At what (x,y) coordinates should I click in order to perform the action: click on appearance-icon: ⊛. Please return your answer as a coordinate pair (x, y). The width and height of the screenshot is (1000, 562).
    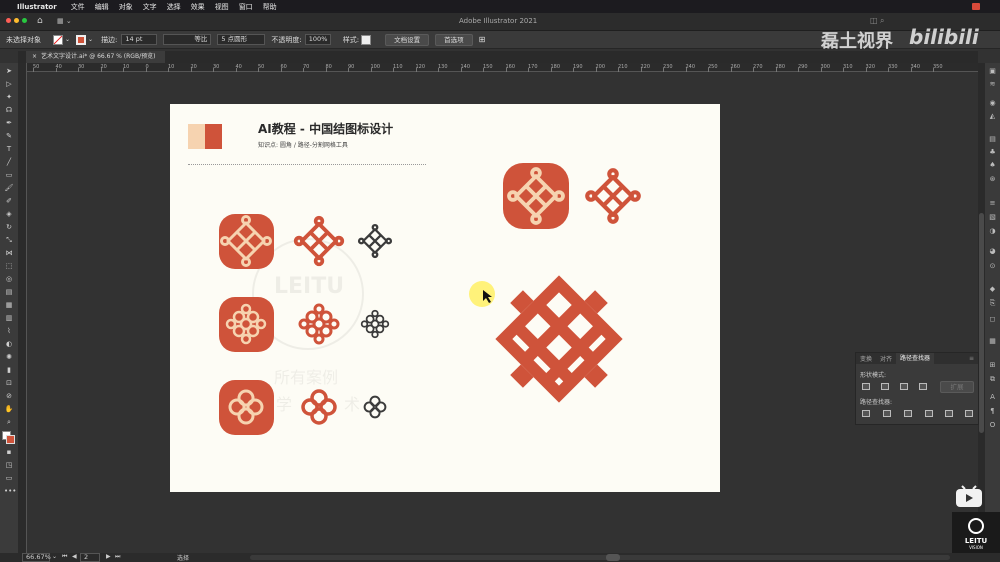
    Looking at the image, I should click on (992, 179).